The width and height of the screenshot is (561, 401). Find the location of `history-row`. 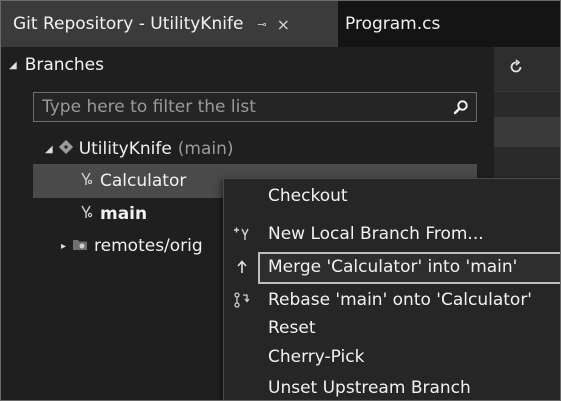

history-row is located at coordinates (527, 132).